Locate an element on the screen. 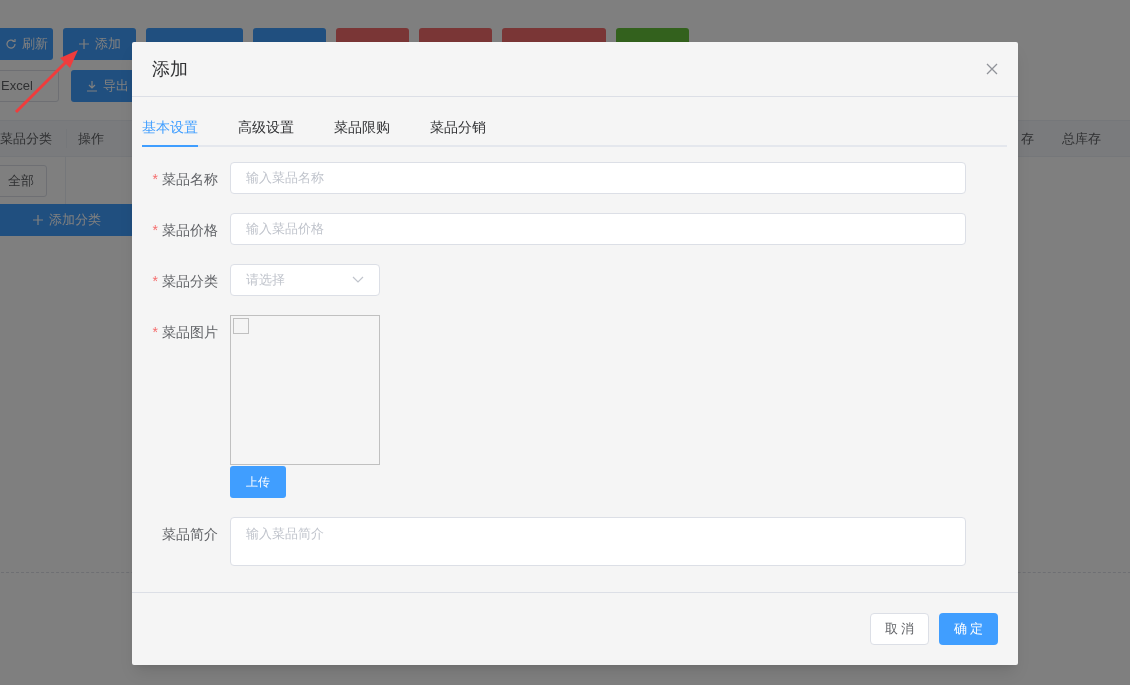 The image size is (1130, 685). all-categories-button: 全部 is located at coordinates (23, 180).